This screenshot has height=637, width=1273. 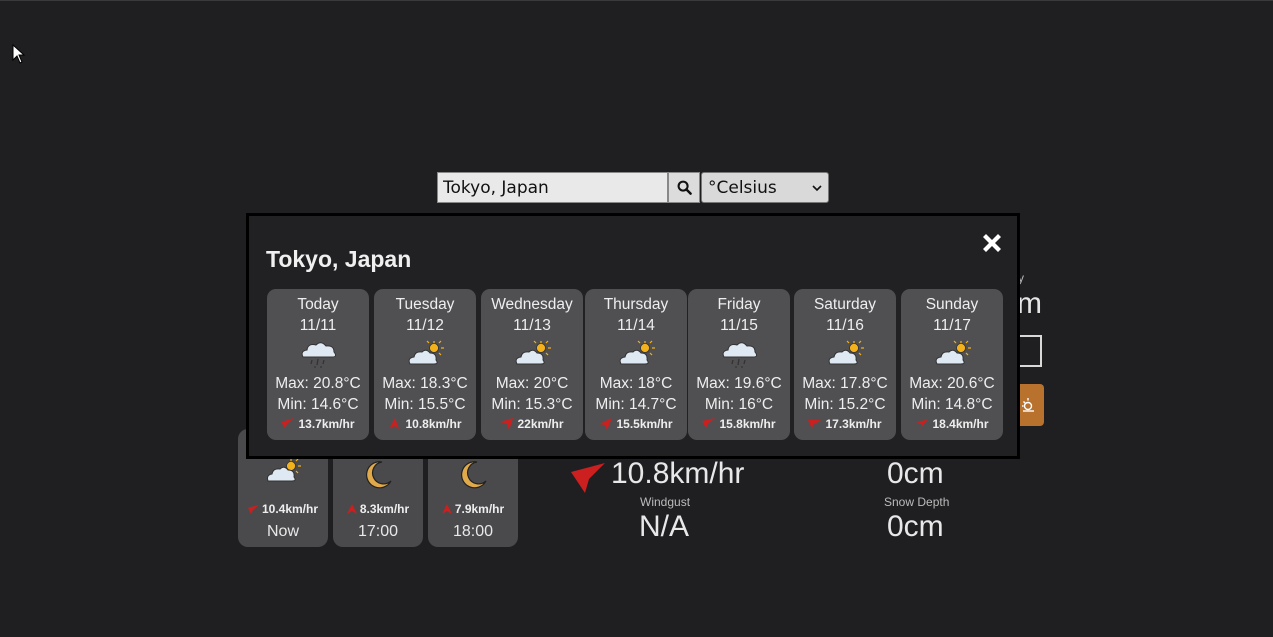 What do you see at coordinates (636, 383) in the screenshot?
I see `day-max-temp: Max: 18°C` at bounding box center [636, 383].